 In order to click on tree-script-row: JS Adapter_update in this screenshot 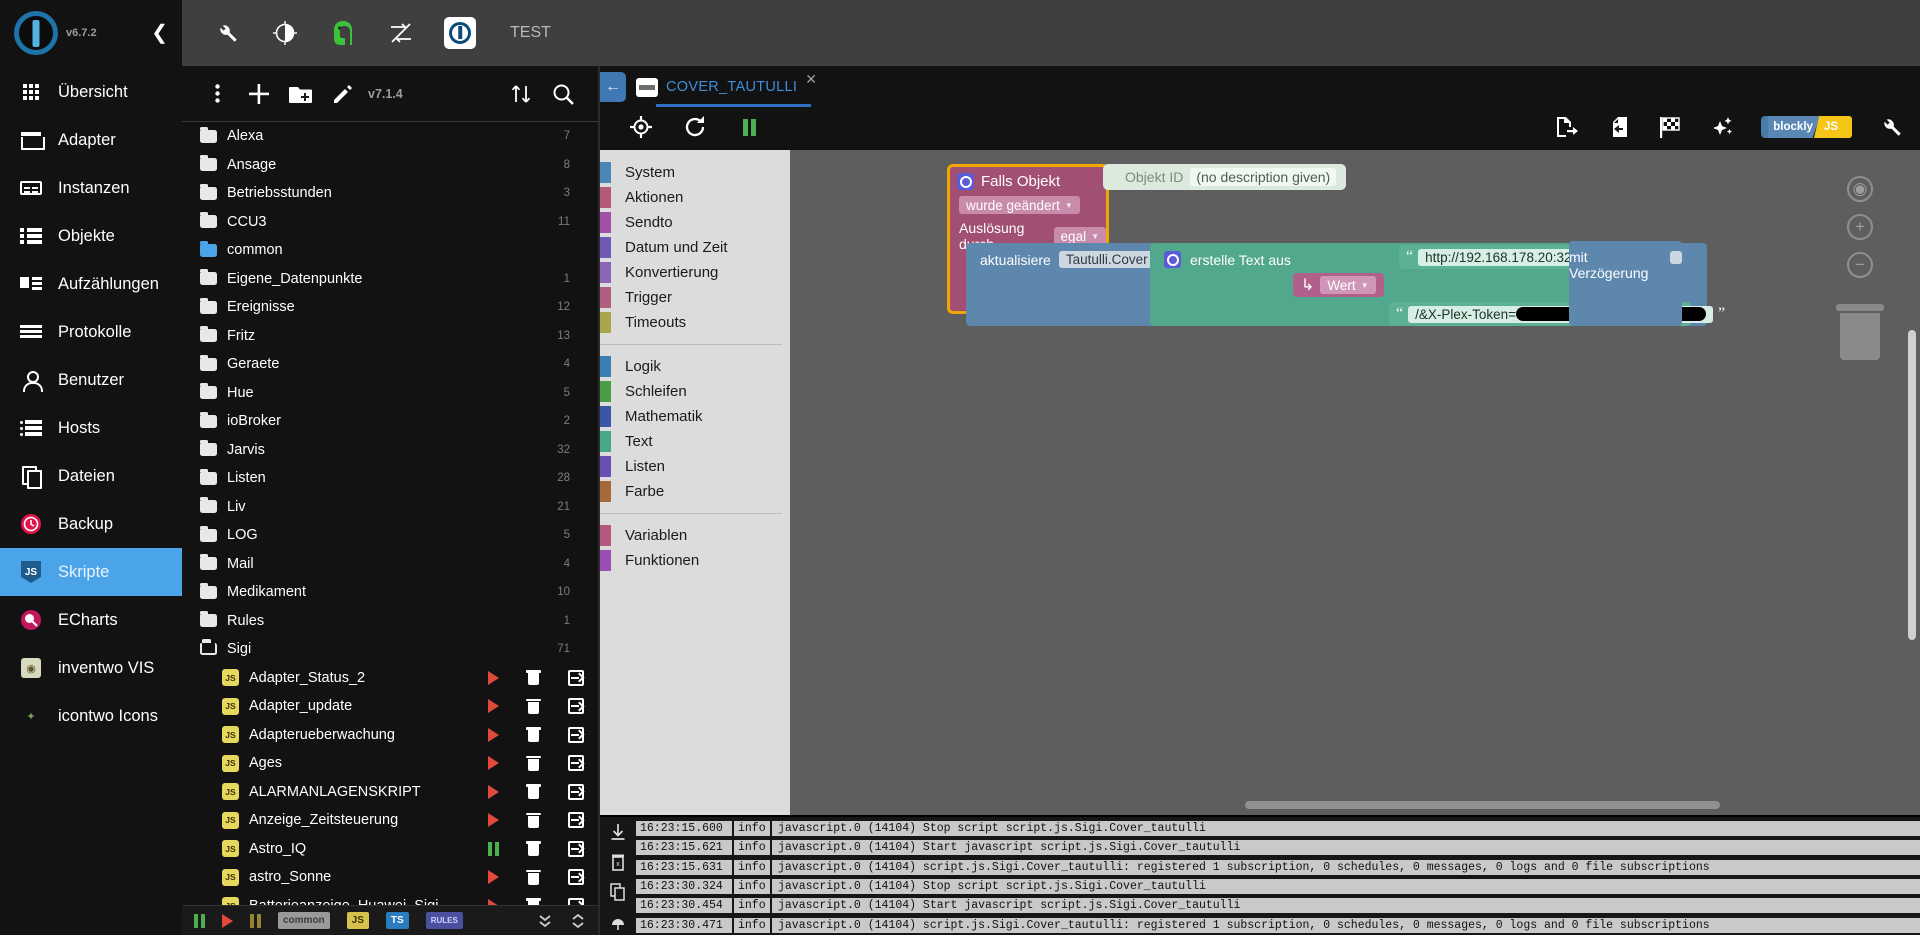, I will do `click(390, 706)`.